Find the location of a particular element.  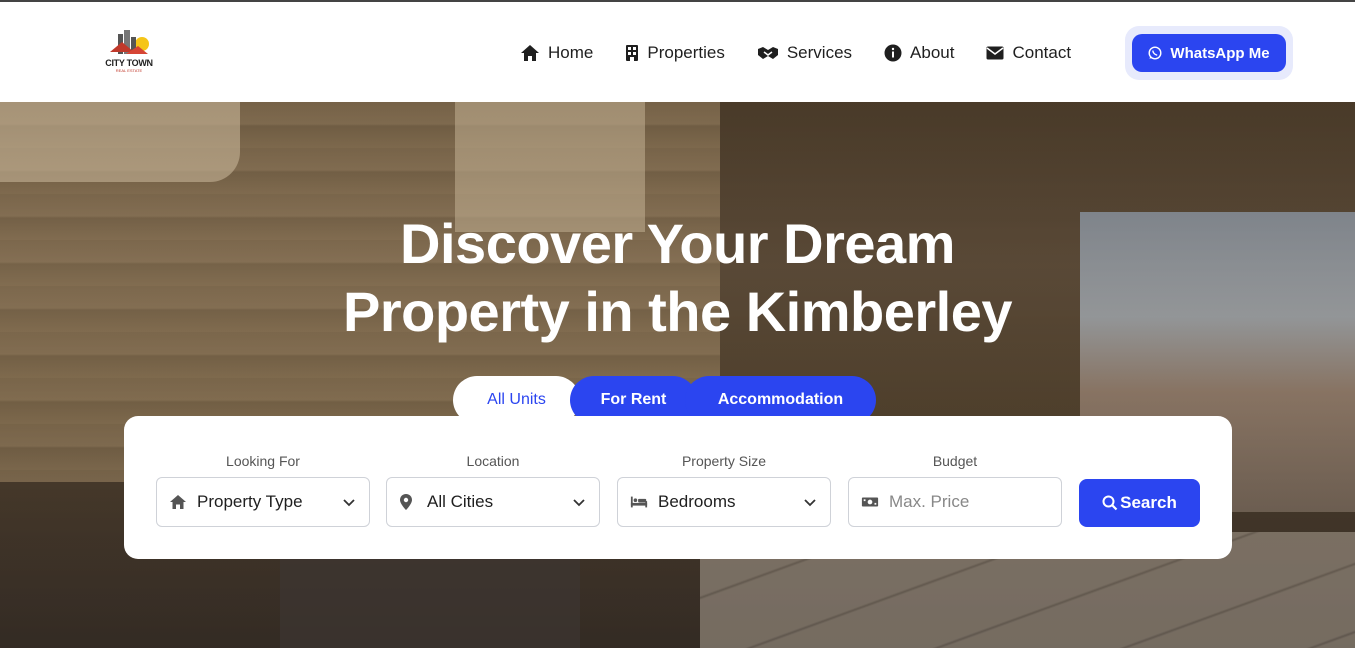

nav-about: About is located at coordinates (919, 53).